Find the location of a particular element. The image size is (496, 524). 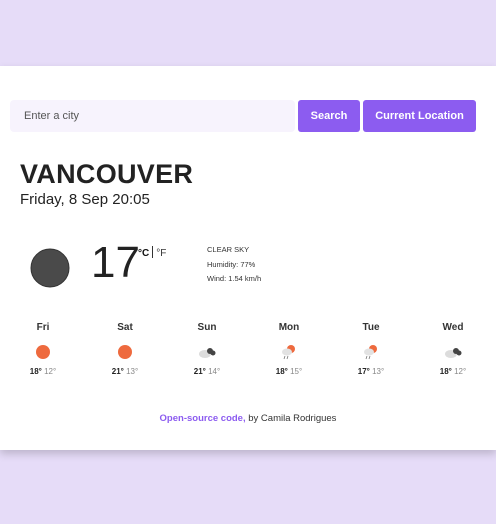

forecast-day-name: Wed is located at coordinates (453, 327).